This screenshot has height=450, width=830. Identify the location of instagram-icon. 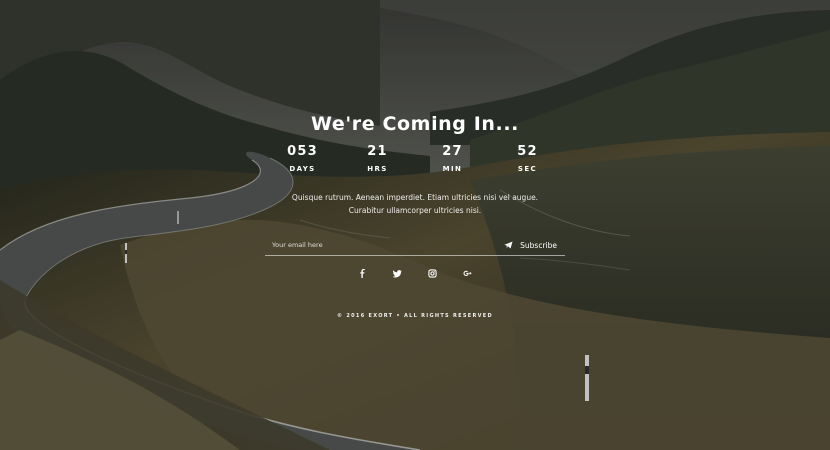
(432, 273).